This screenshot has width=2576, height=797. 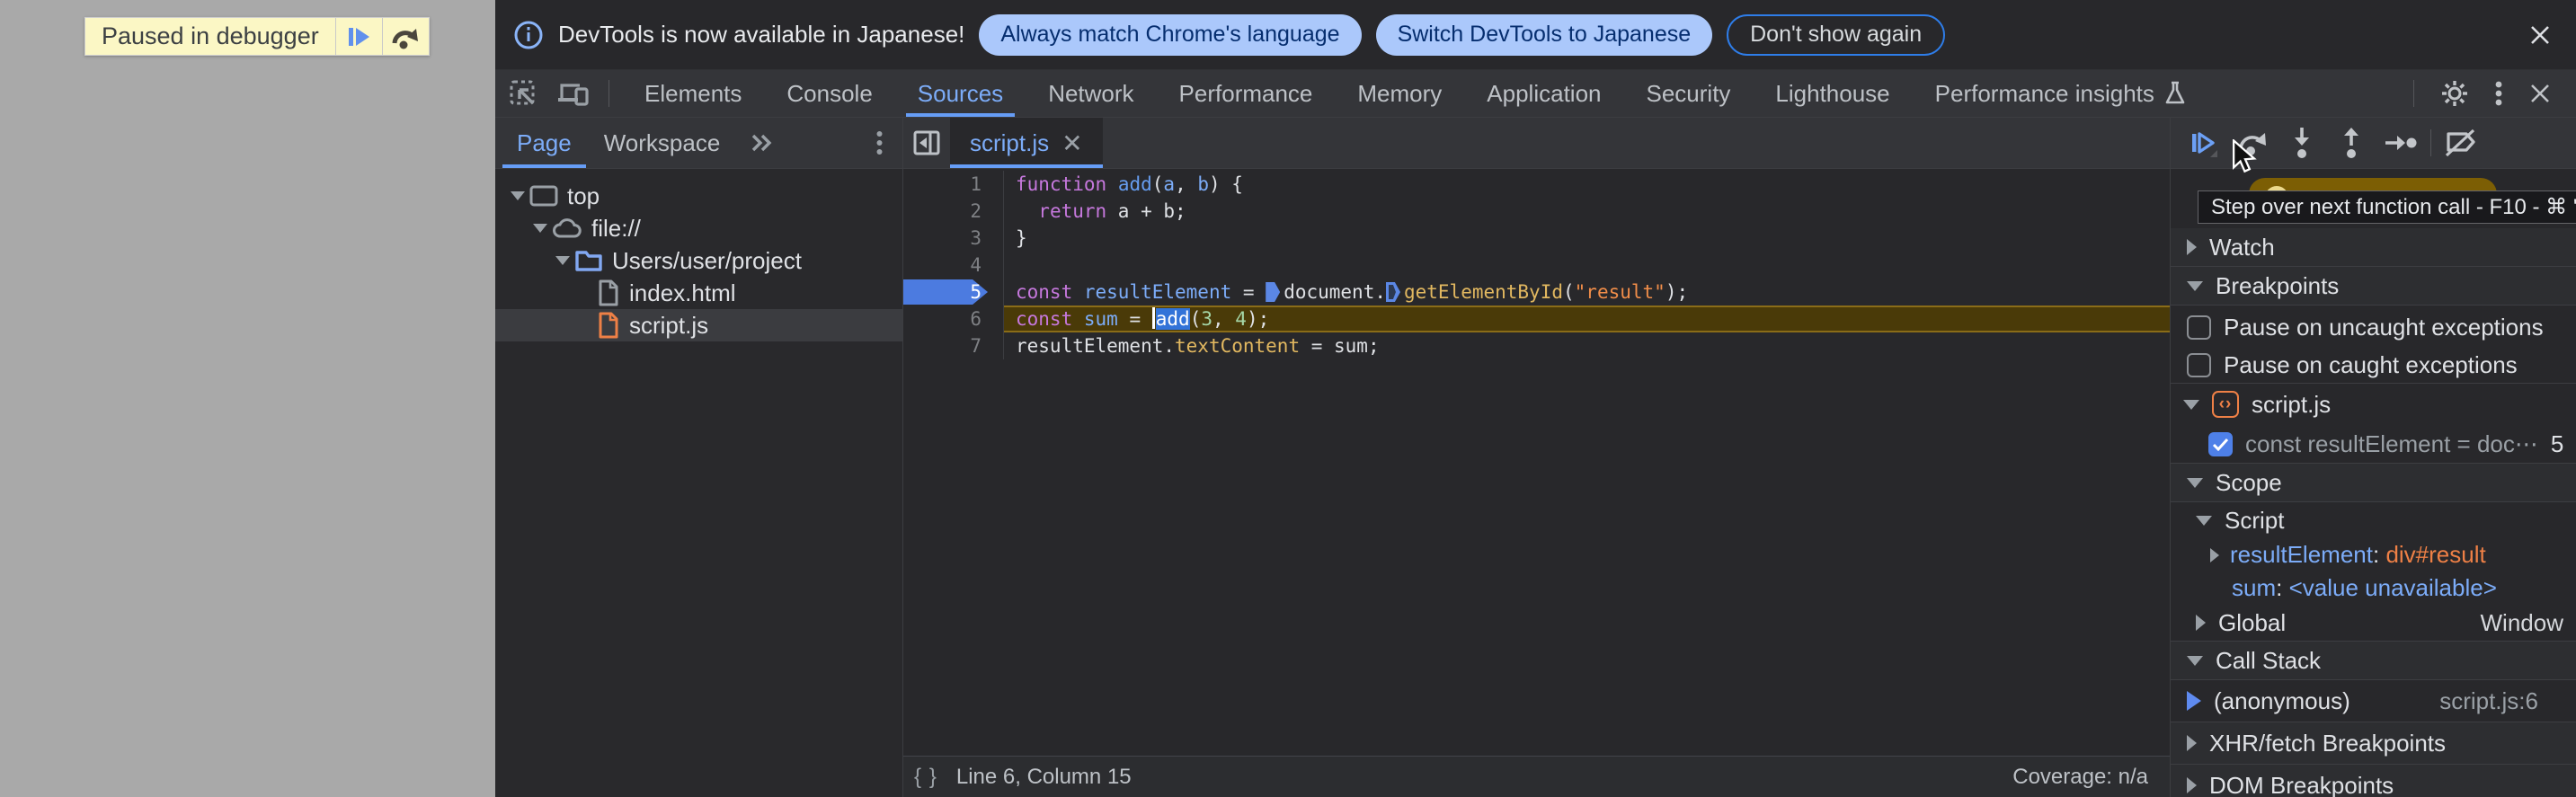 I want to click on more-tabs-button, so click(x=762, y=143).